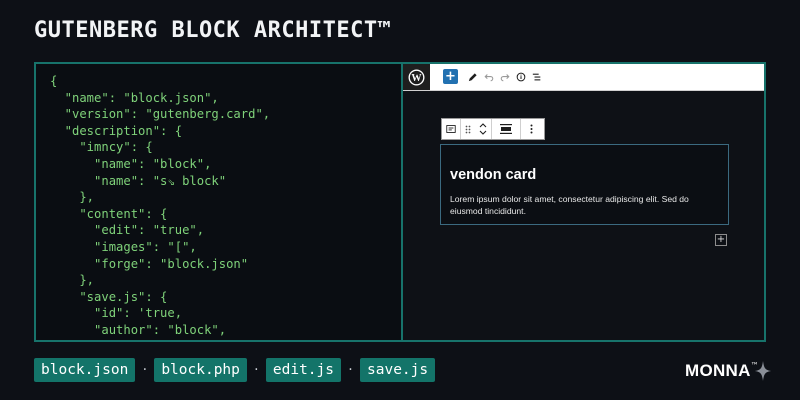 This screenshot has height=400, width=800. I want to click on code-line: "content": {, so click(109, 213).